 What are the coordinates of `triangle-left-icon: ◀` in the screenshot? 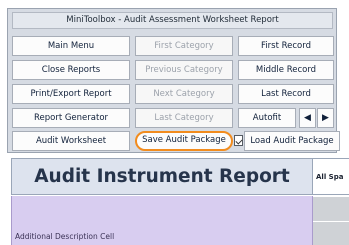 It's located at (307, 118).